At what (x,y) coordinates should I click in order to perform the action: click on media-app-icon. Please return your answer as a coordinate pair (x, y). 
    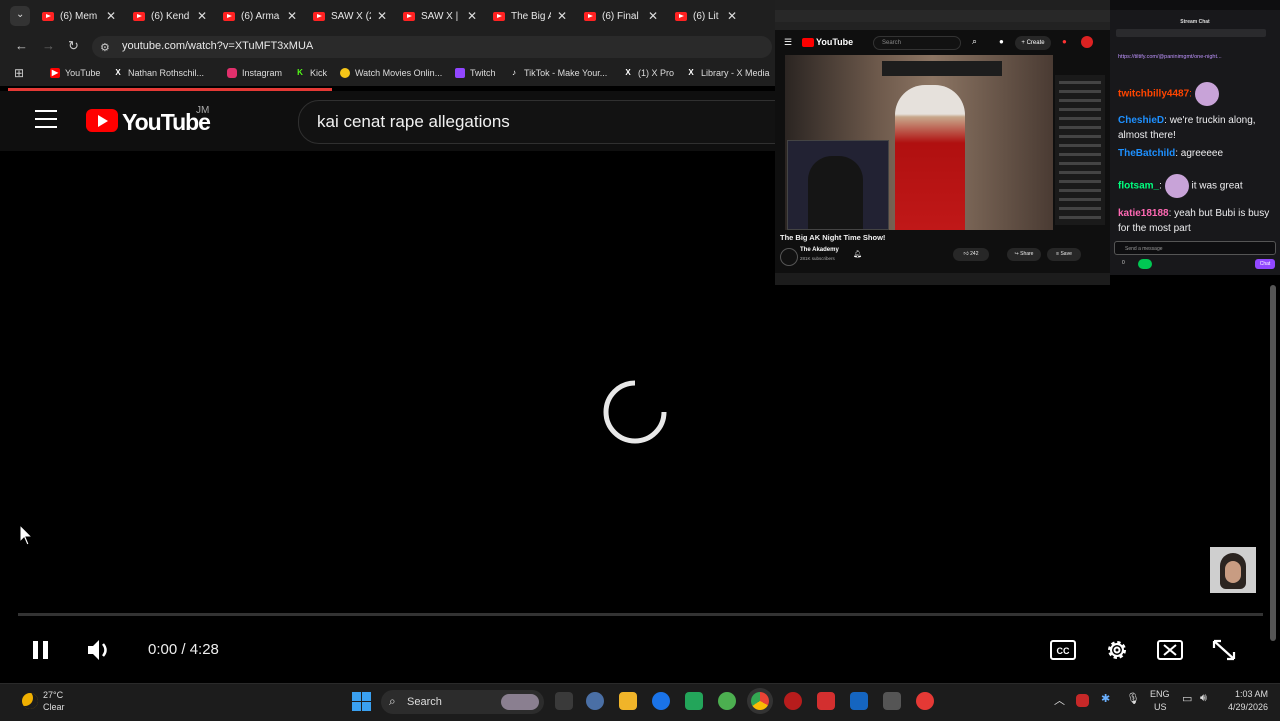
    Looking at the image, I should click on (859, 701).